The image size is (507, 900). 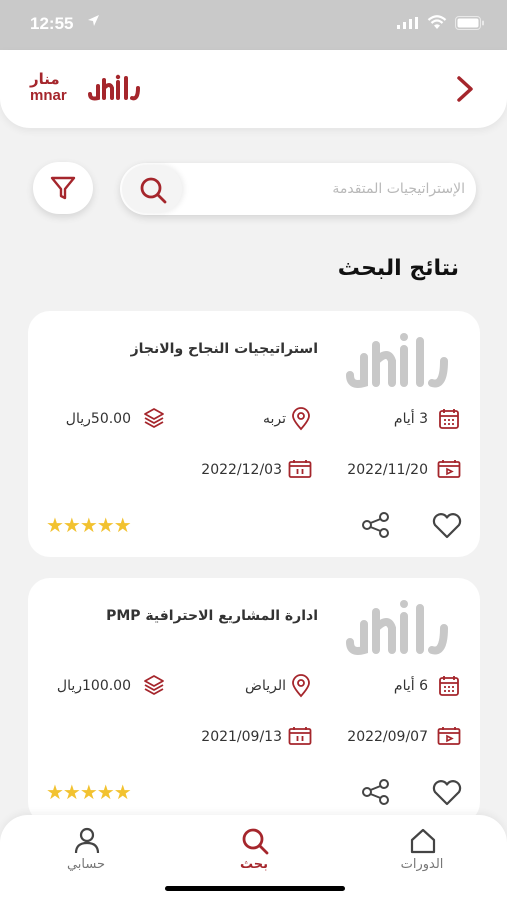 I want to click on user-icon, so click(x=87, y=840).